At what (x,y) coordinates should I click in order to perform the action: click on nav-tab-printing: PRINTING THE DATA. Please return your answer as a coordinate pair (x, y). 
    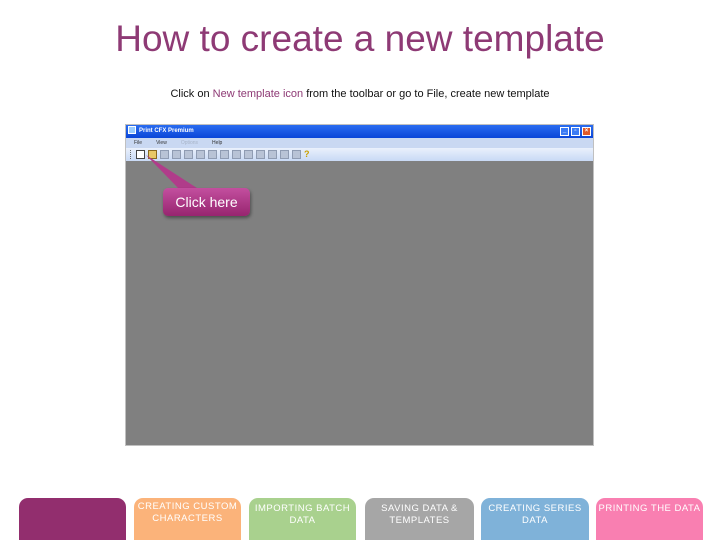
    Looking at the image, I should click on (649, 519).